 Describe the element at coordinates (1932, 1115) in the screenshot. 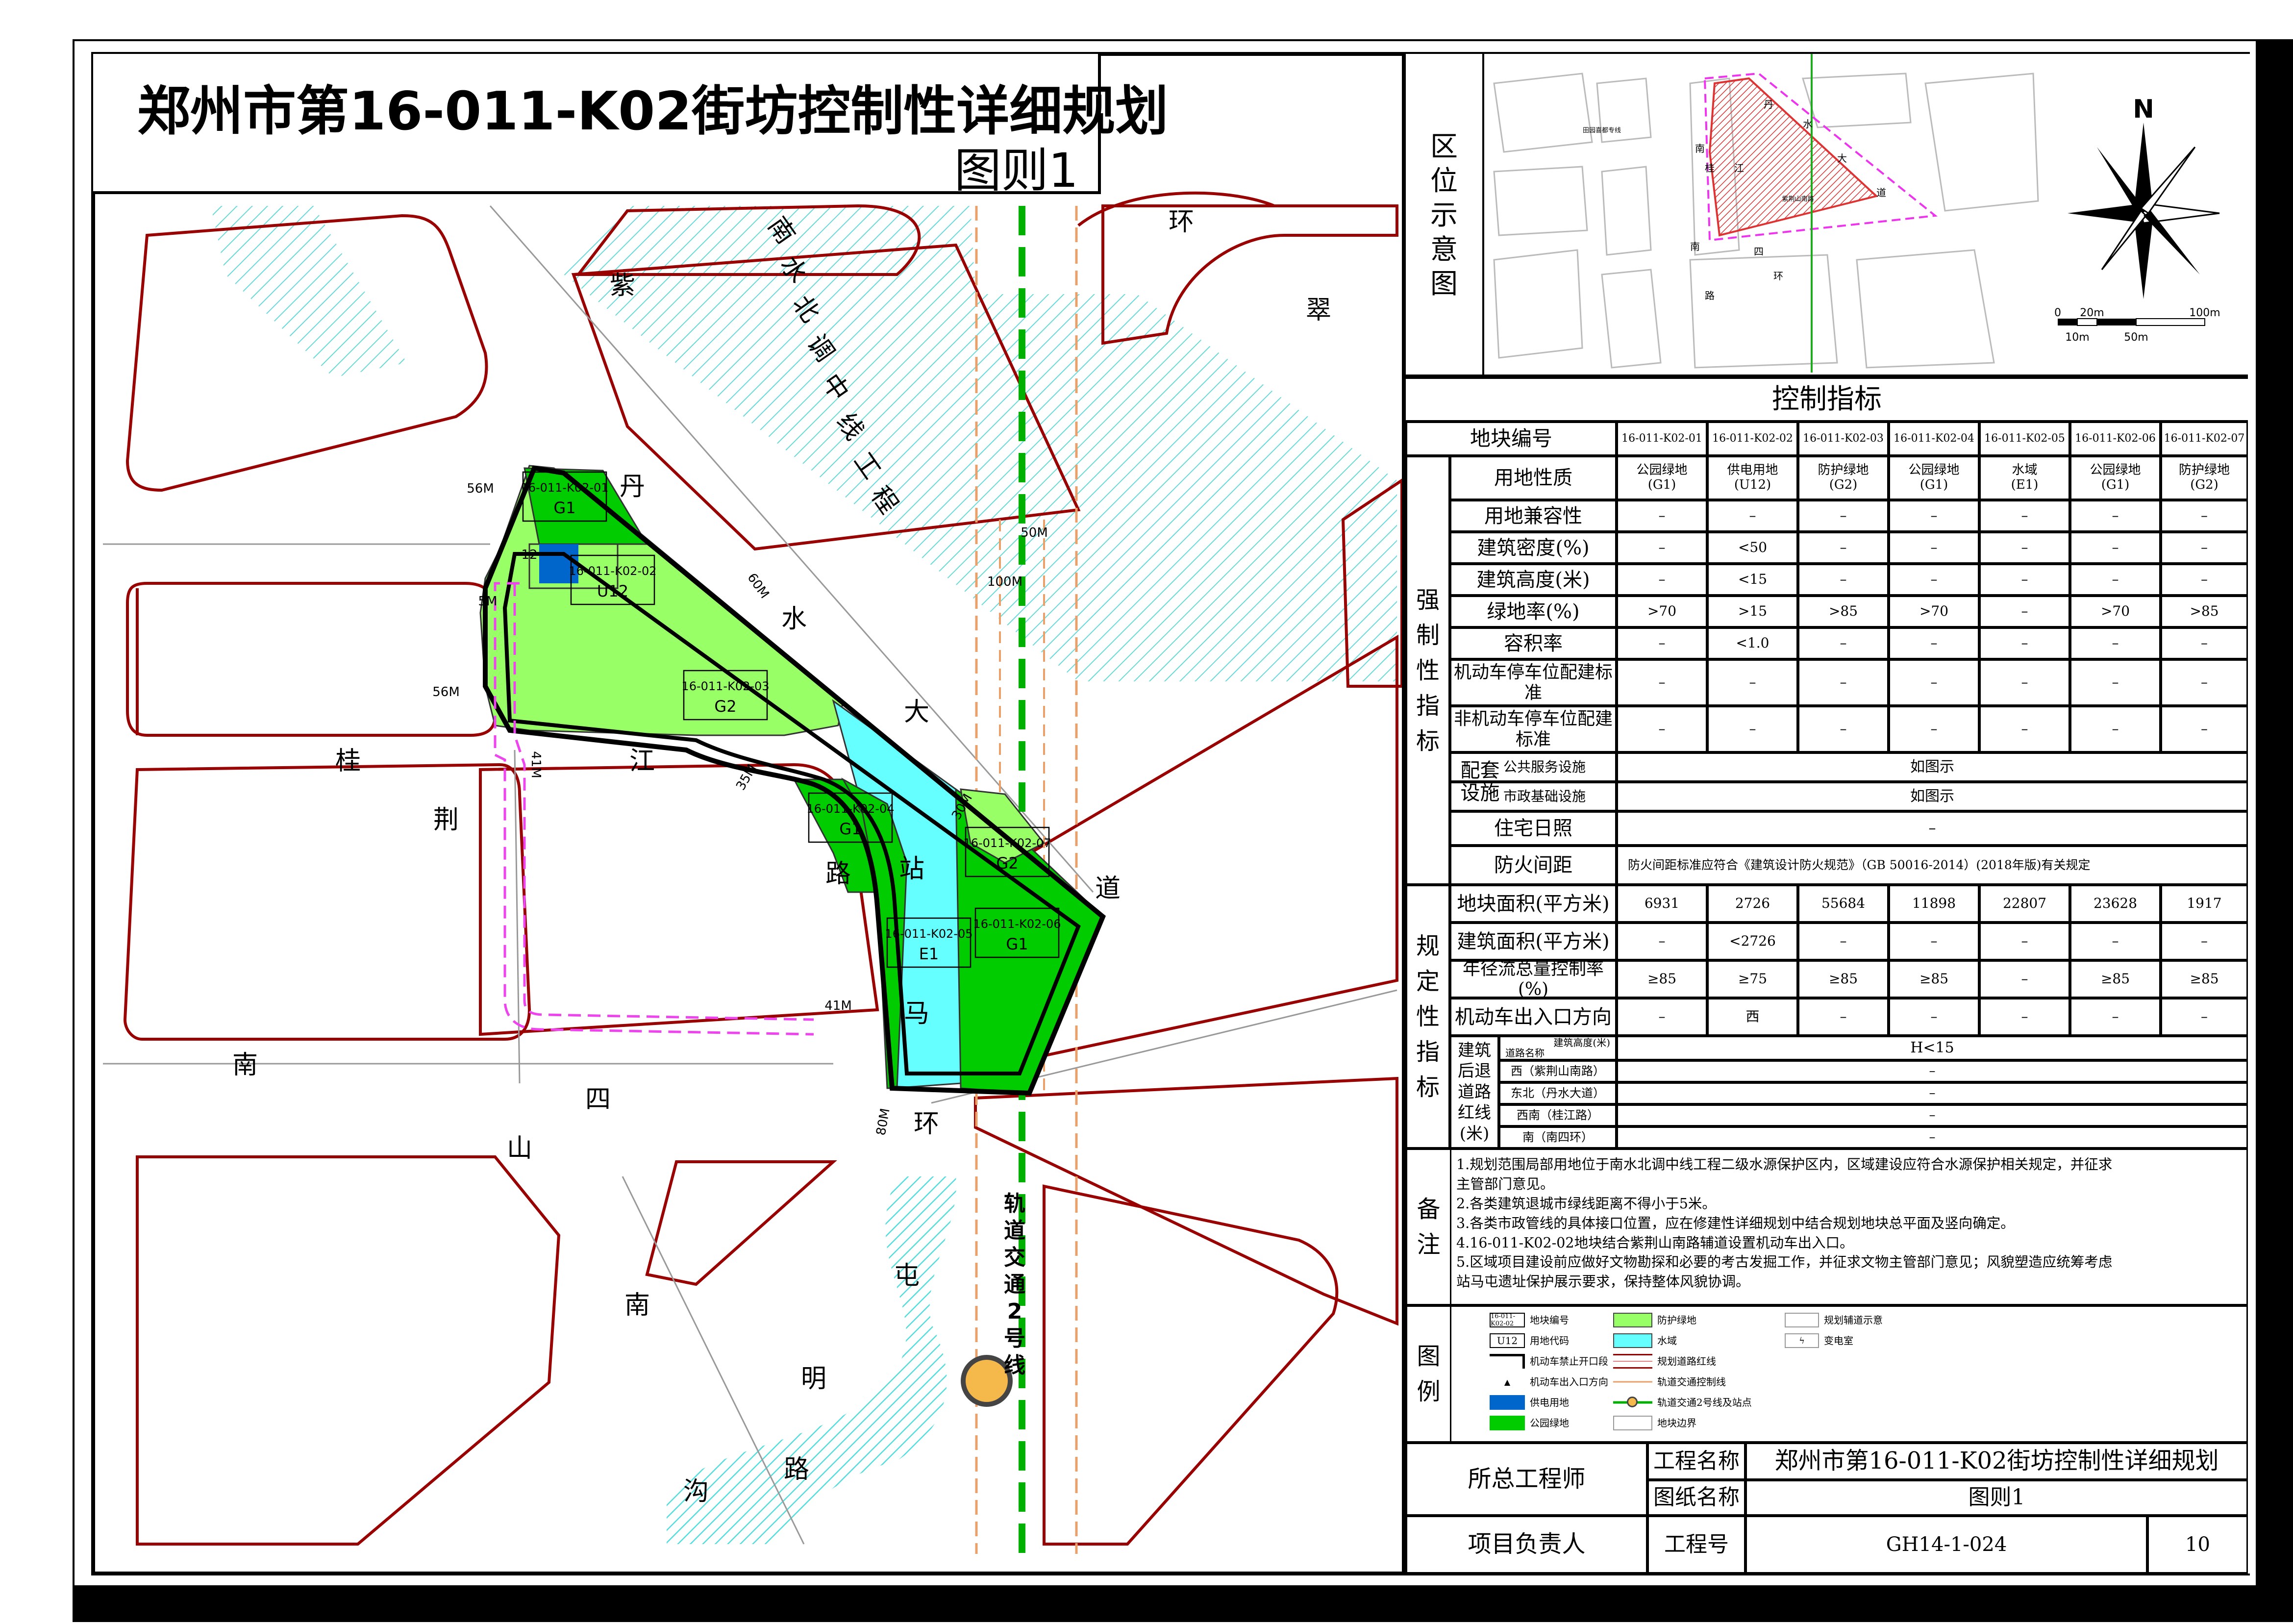

I see `setback-value: –` at that location.